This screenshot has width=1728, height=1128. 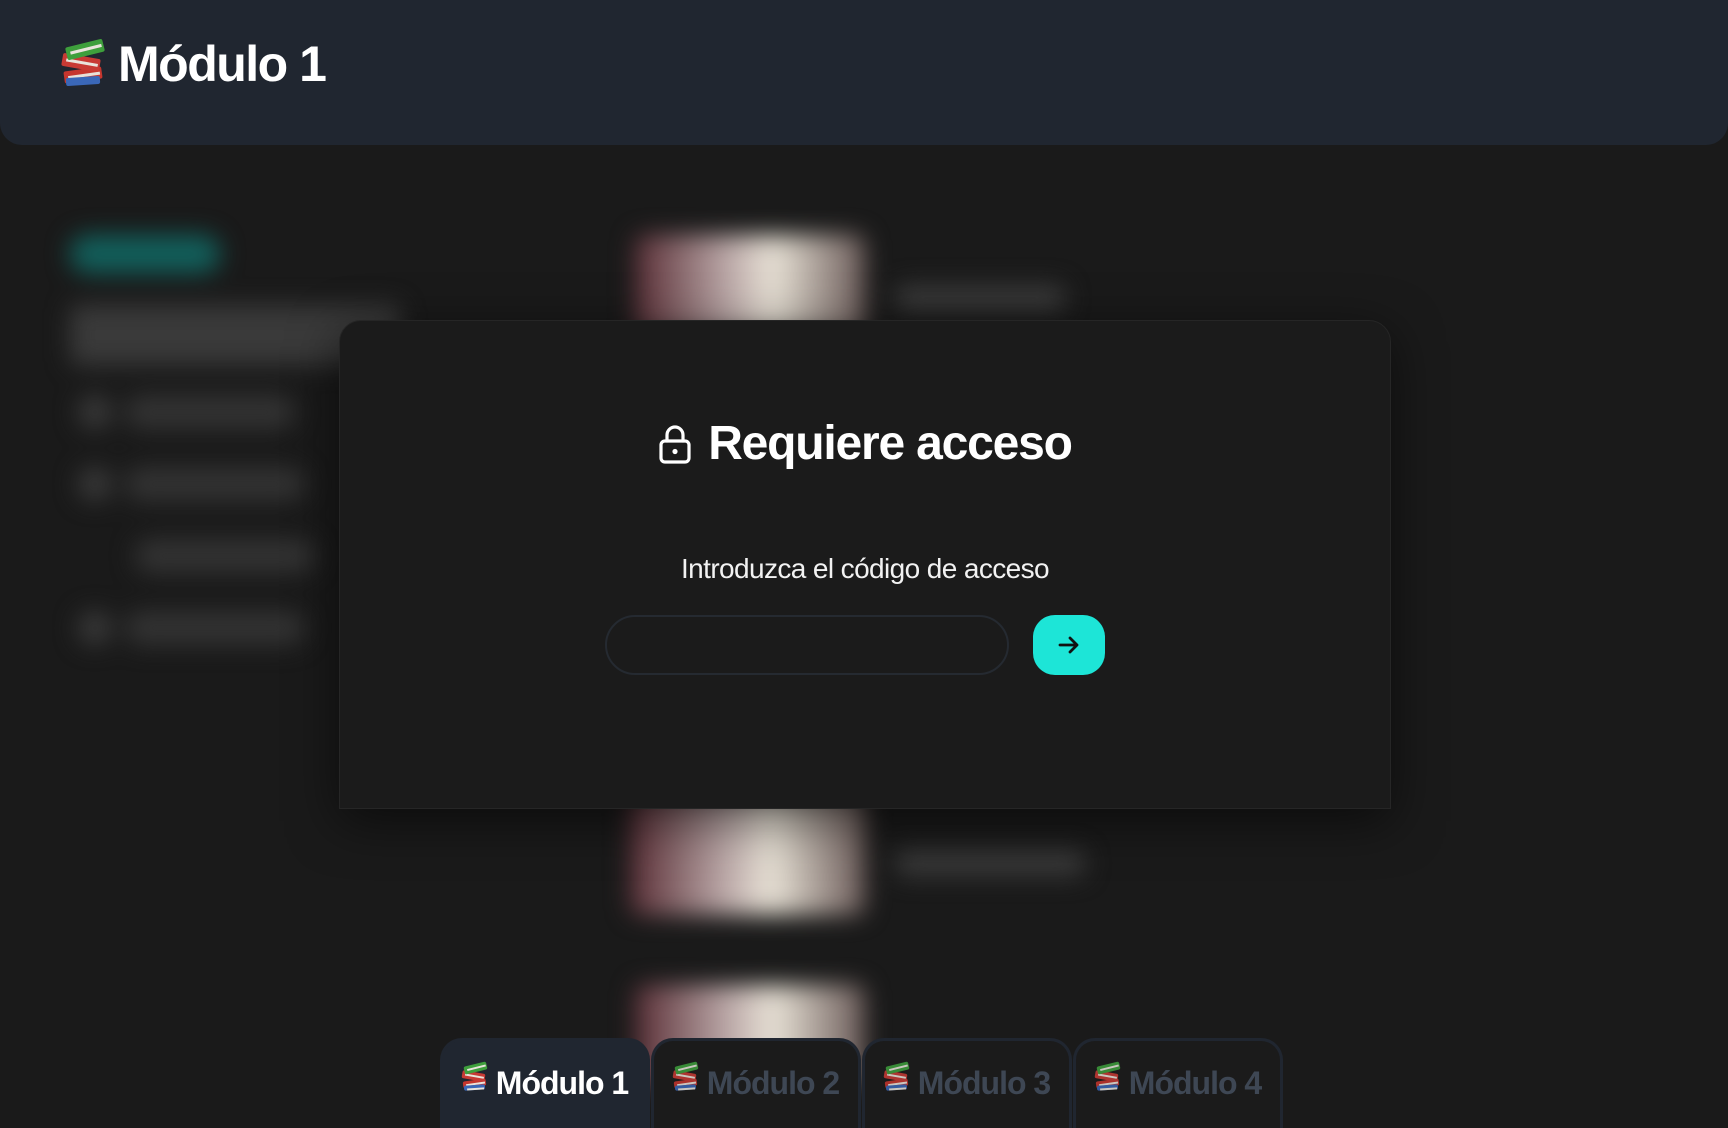 I want to click on arrow-right-icon, so click(x=1068, y=645).